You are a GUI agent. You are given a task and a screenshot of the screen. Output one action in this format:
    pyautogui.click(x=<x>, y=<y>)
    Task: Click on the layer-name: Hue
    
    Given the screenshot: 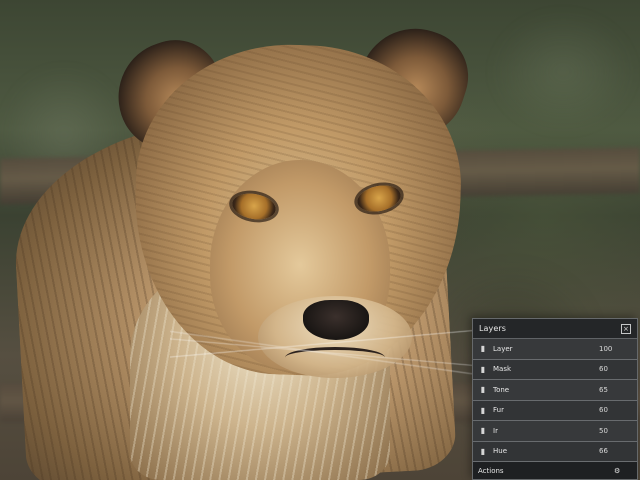 What is the action you would take?
    pyautogui.click(x=500, y=451)
    